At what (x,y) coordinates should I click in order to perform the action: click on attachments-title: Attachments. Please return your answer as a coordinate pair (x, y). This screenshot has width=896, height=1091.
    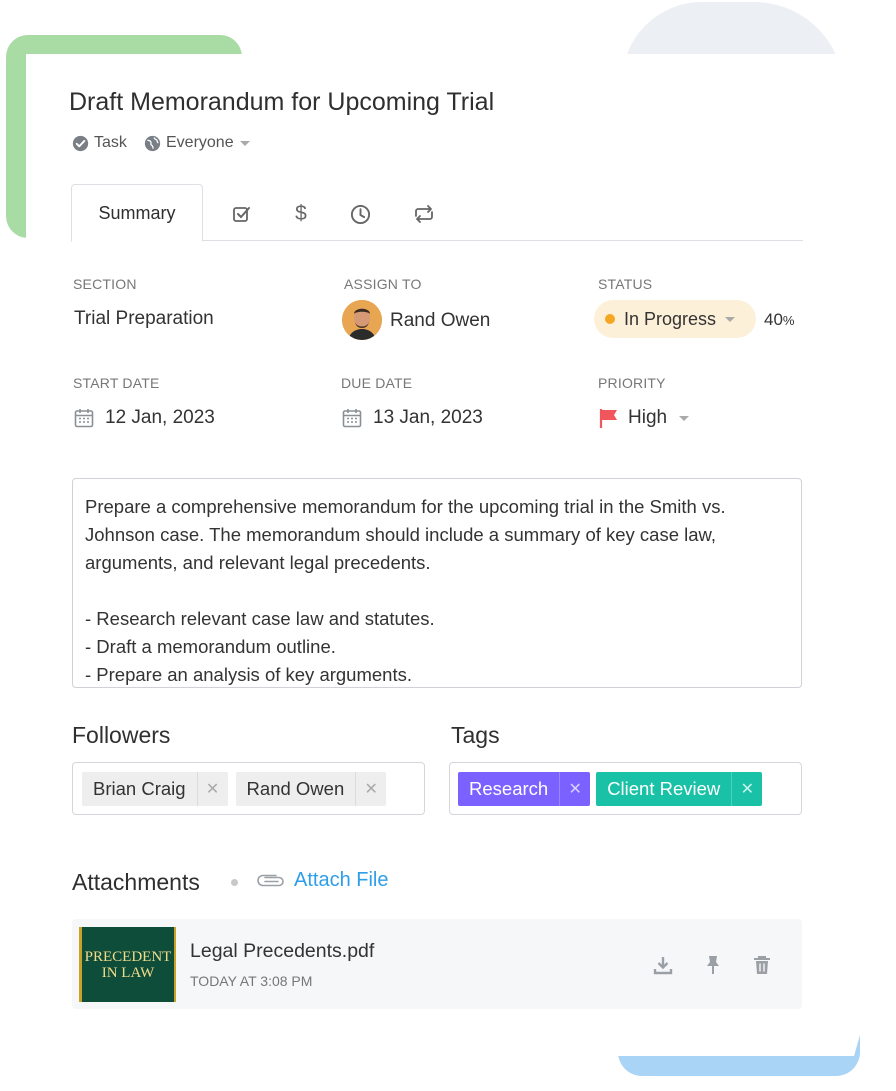
    Looking at the image, I should click on (136, 882).